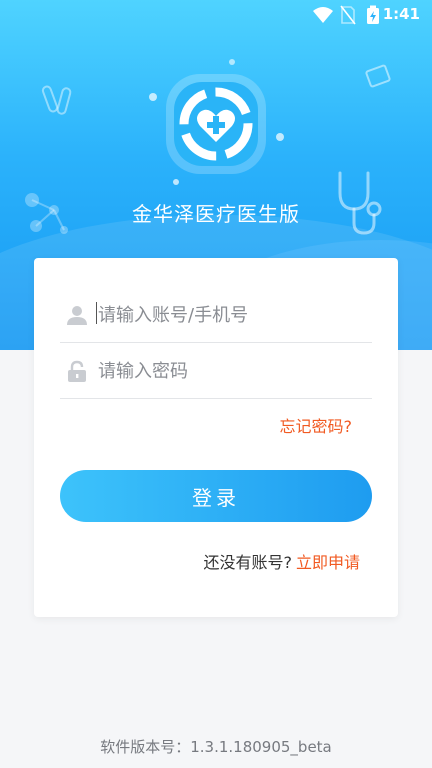  I want to click on app-title: 金华泽医疗医生版, so click(216, 214).